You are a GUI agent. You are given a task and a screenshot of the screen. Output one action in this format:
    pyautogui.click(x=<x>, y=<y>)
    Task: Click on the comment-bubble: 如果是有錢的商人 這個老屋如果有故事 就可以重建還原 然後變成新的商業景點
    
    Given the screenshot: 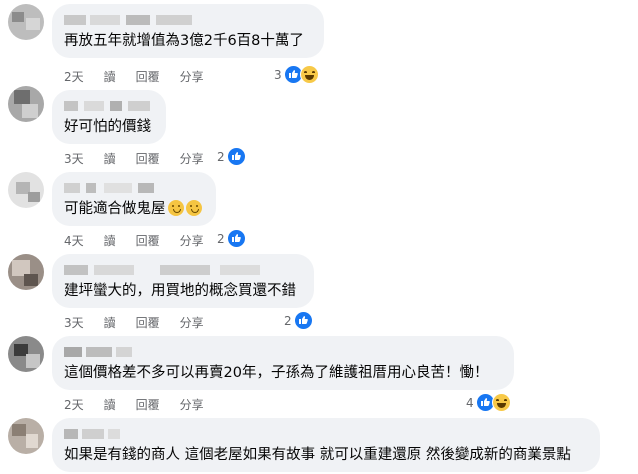 What is the action you would take?
    pyautogui.click(x=326, y=445)
    